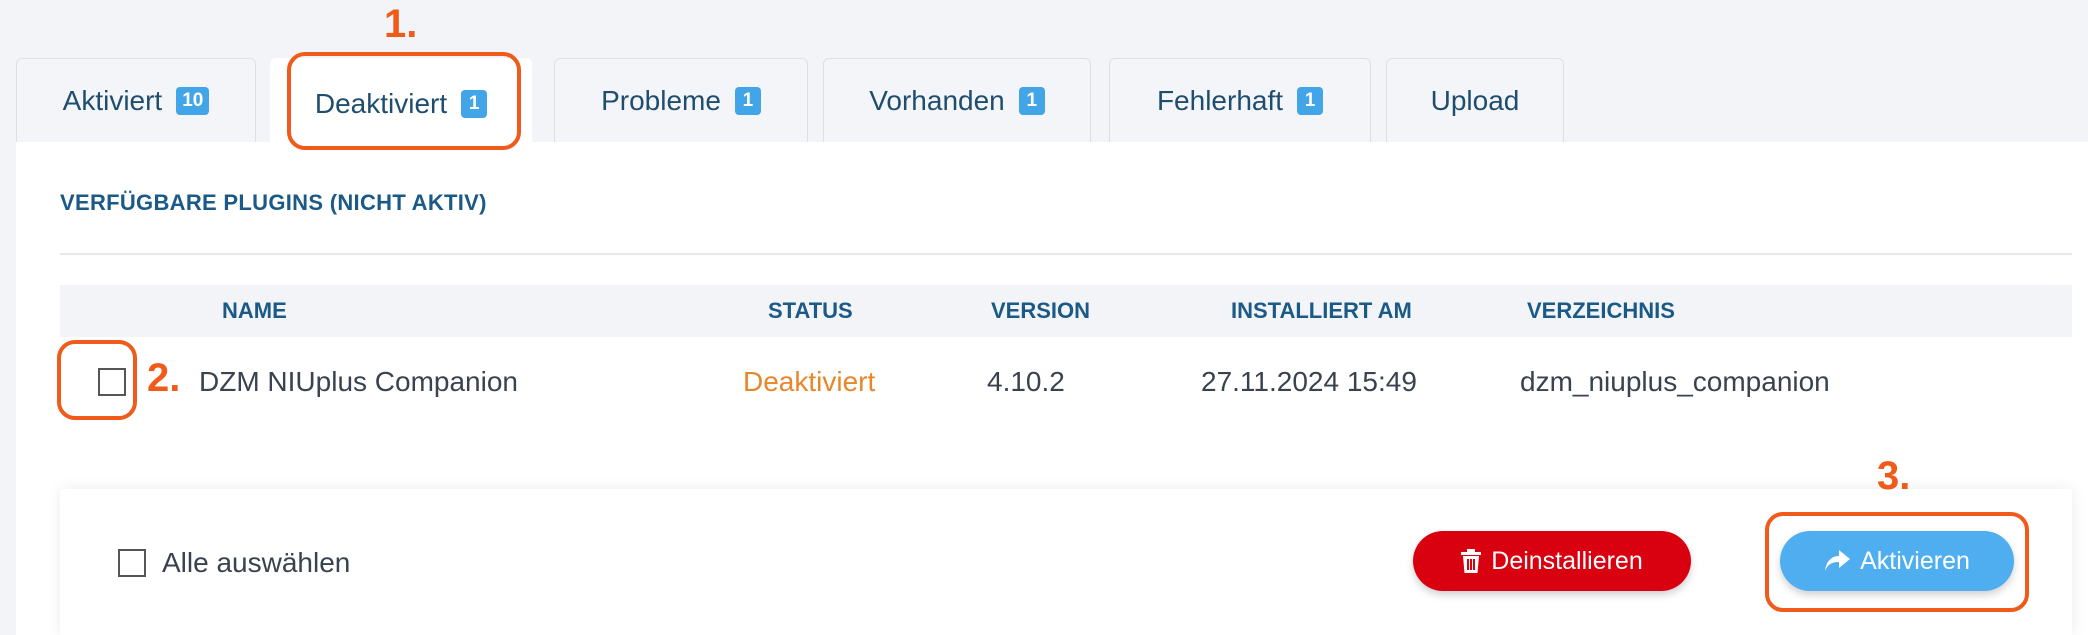 The image size is (2088, 635). What do you see at coordinates (1041, 310) in the screenshot?
I see `column-header-version: VERSION` at bounding box center [1041, 310].